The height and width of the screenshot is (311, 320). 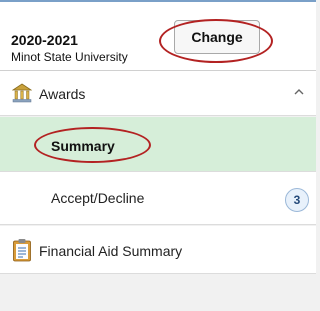 What do you see at coordinates (158, 293) in the screenshot?
I see `sidebar-empty-area` at bounding box center [158, 293].